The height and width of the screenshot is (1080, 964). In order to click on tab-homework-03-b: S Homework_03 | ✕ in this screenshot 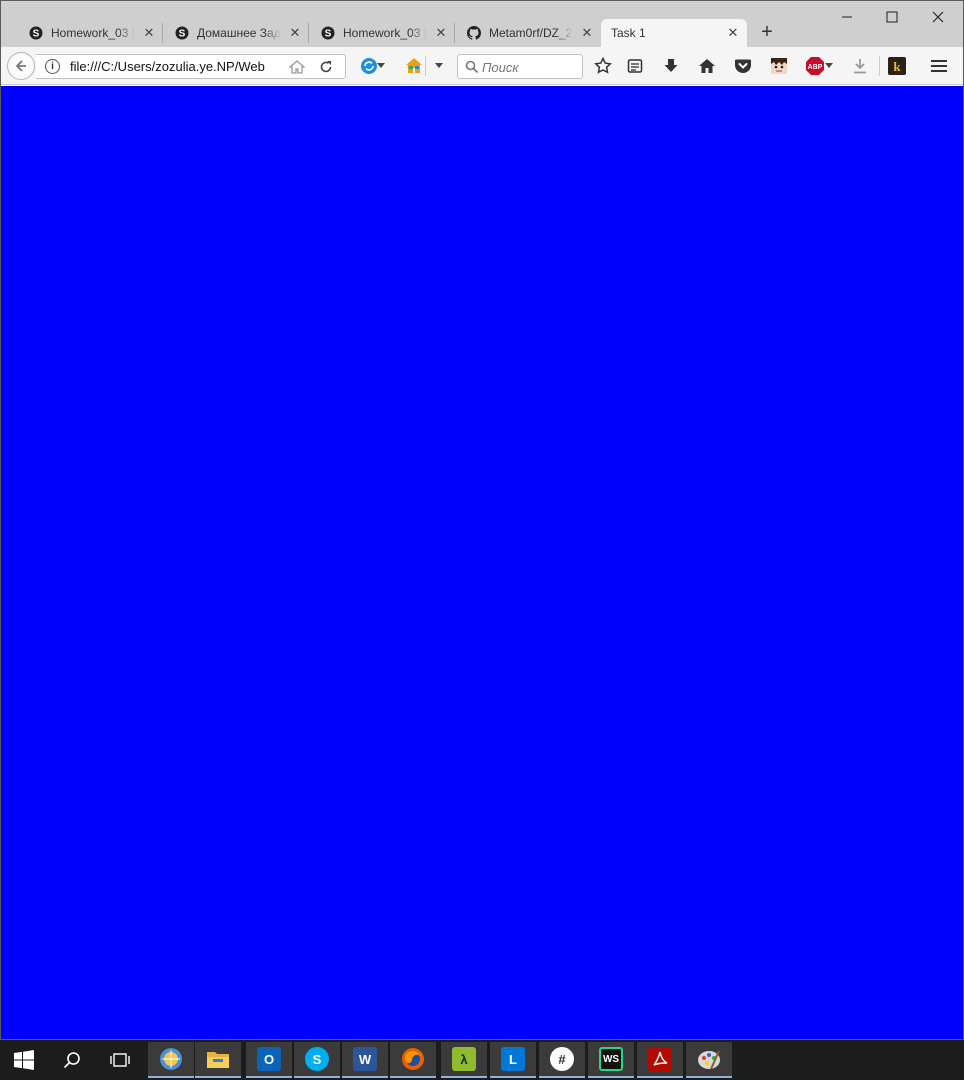, I will do `click(378, 33)`.